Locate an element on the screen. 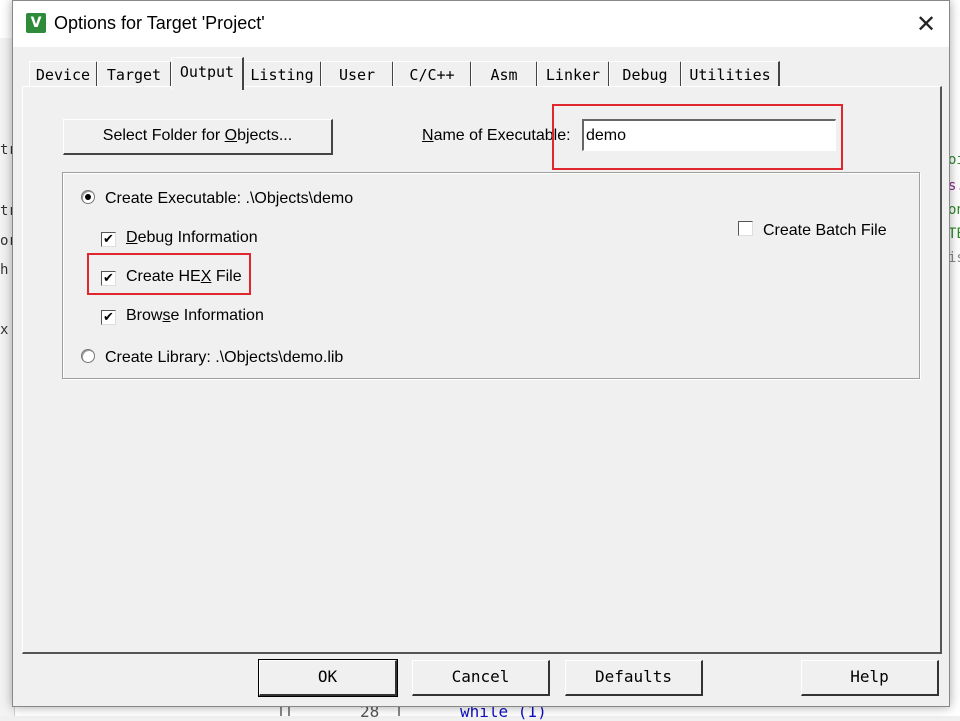  highlight-box-name is located at coordinates (697, 137).